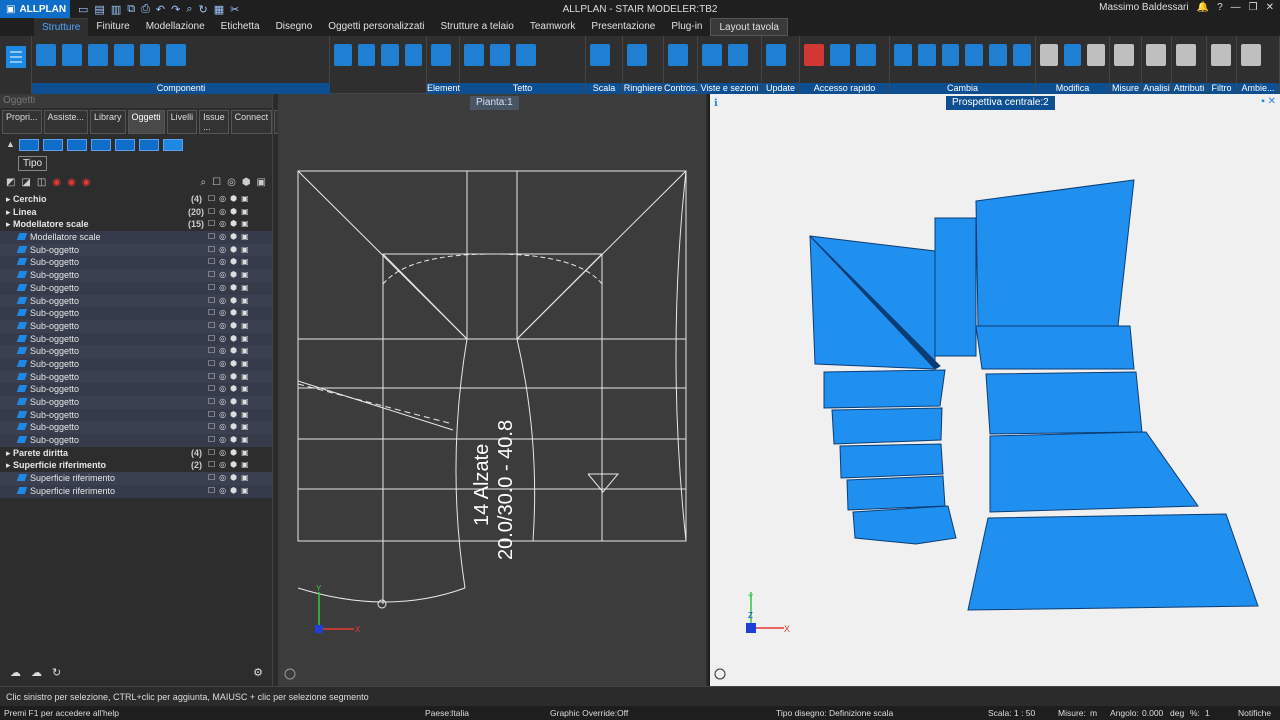  I want to click on panel-tab: Library, so click(108, 122).